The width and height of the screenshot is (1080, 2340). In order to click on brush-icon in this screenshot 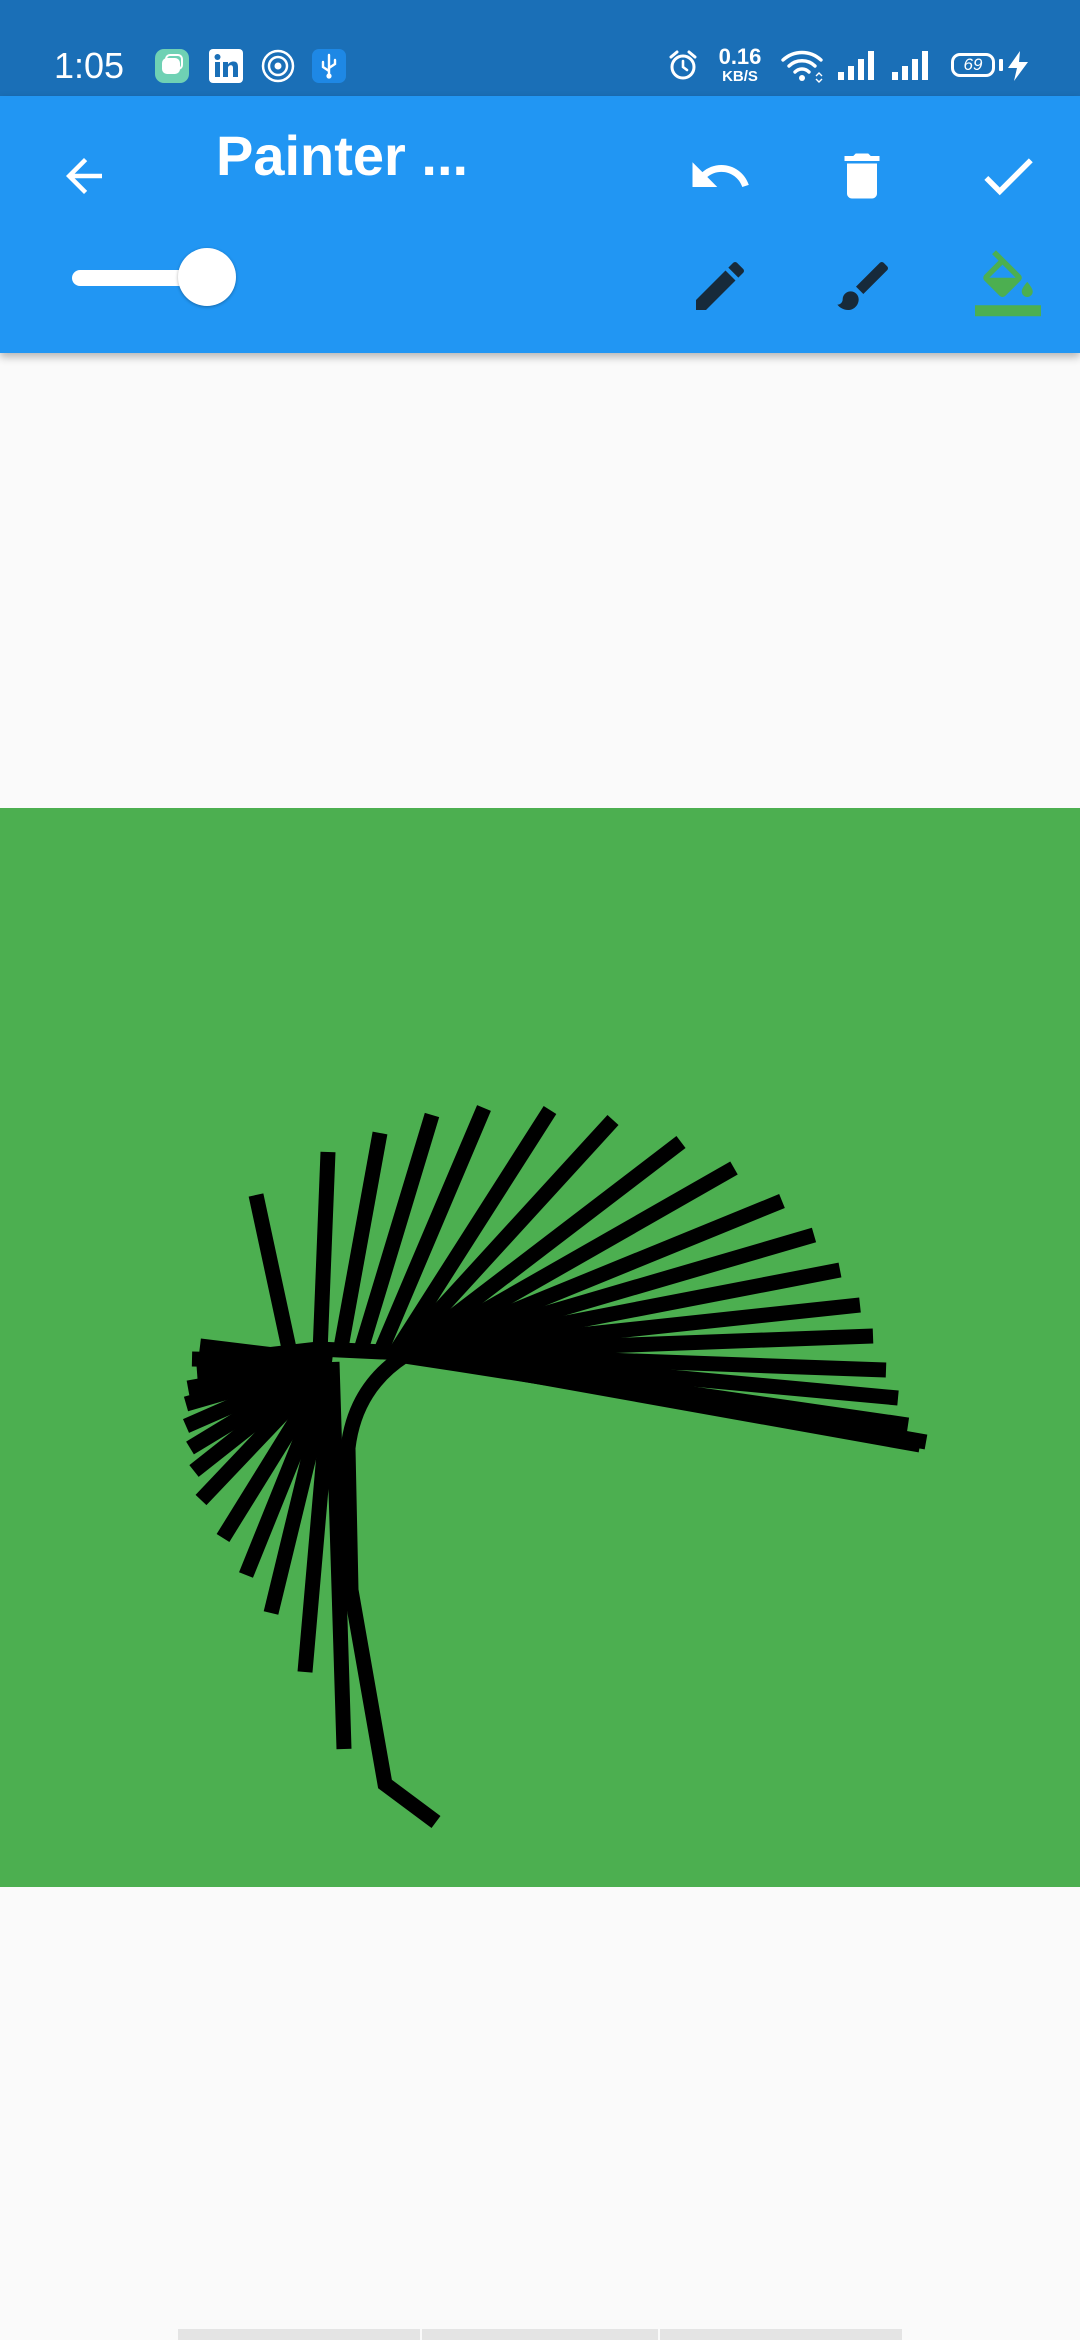, I will do `click(863, 285)`.